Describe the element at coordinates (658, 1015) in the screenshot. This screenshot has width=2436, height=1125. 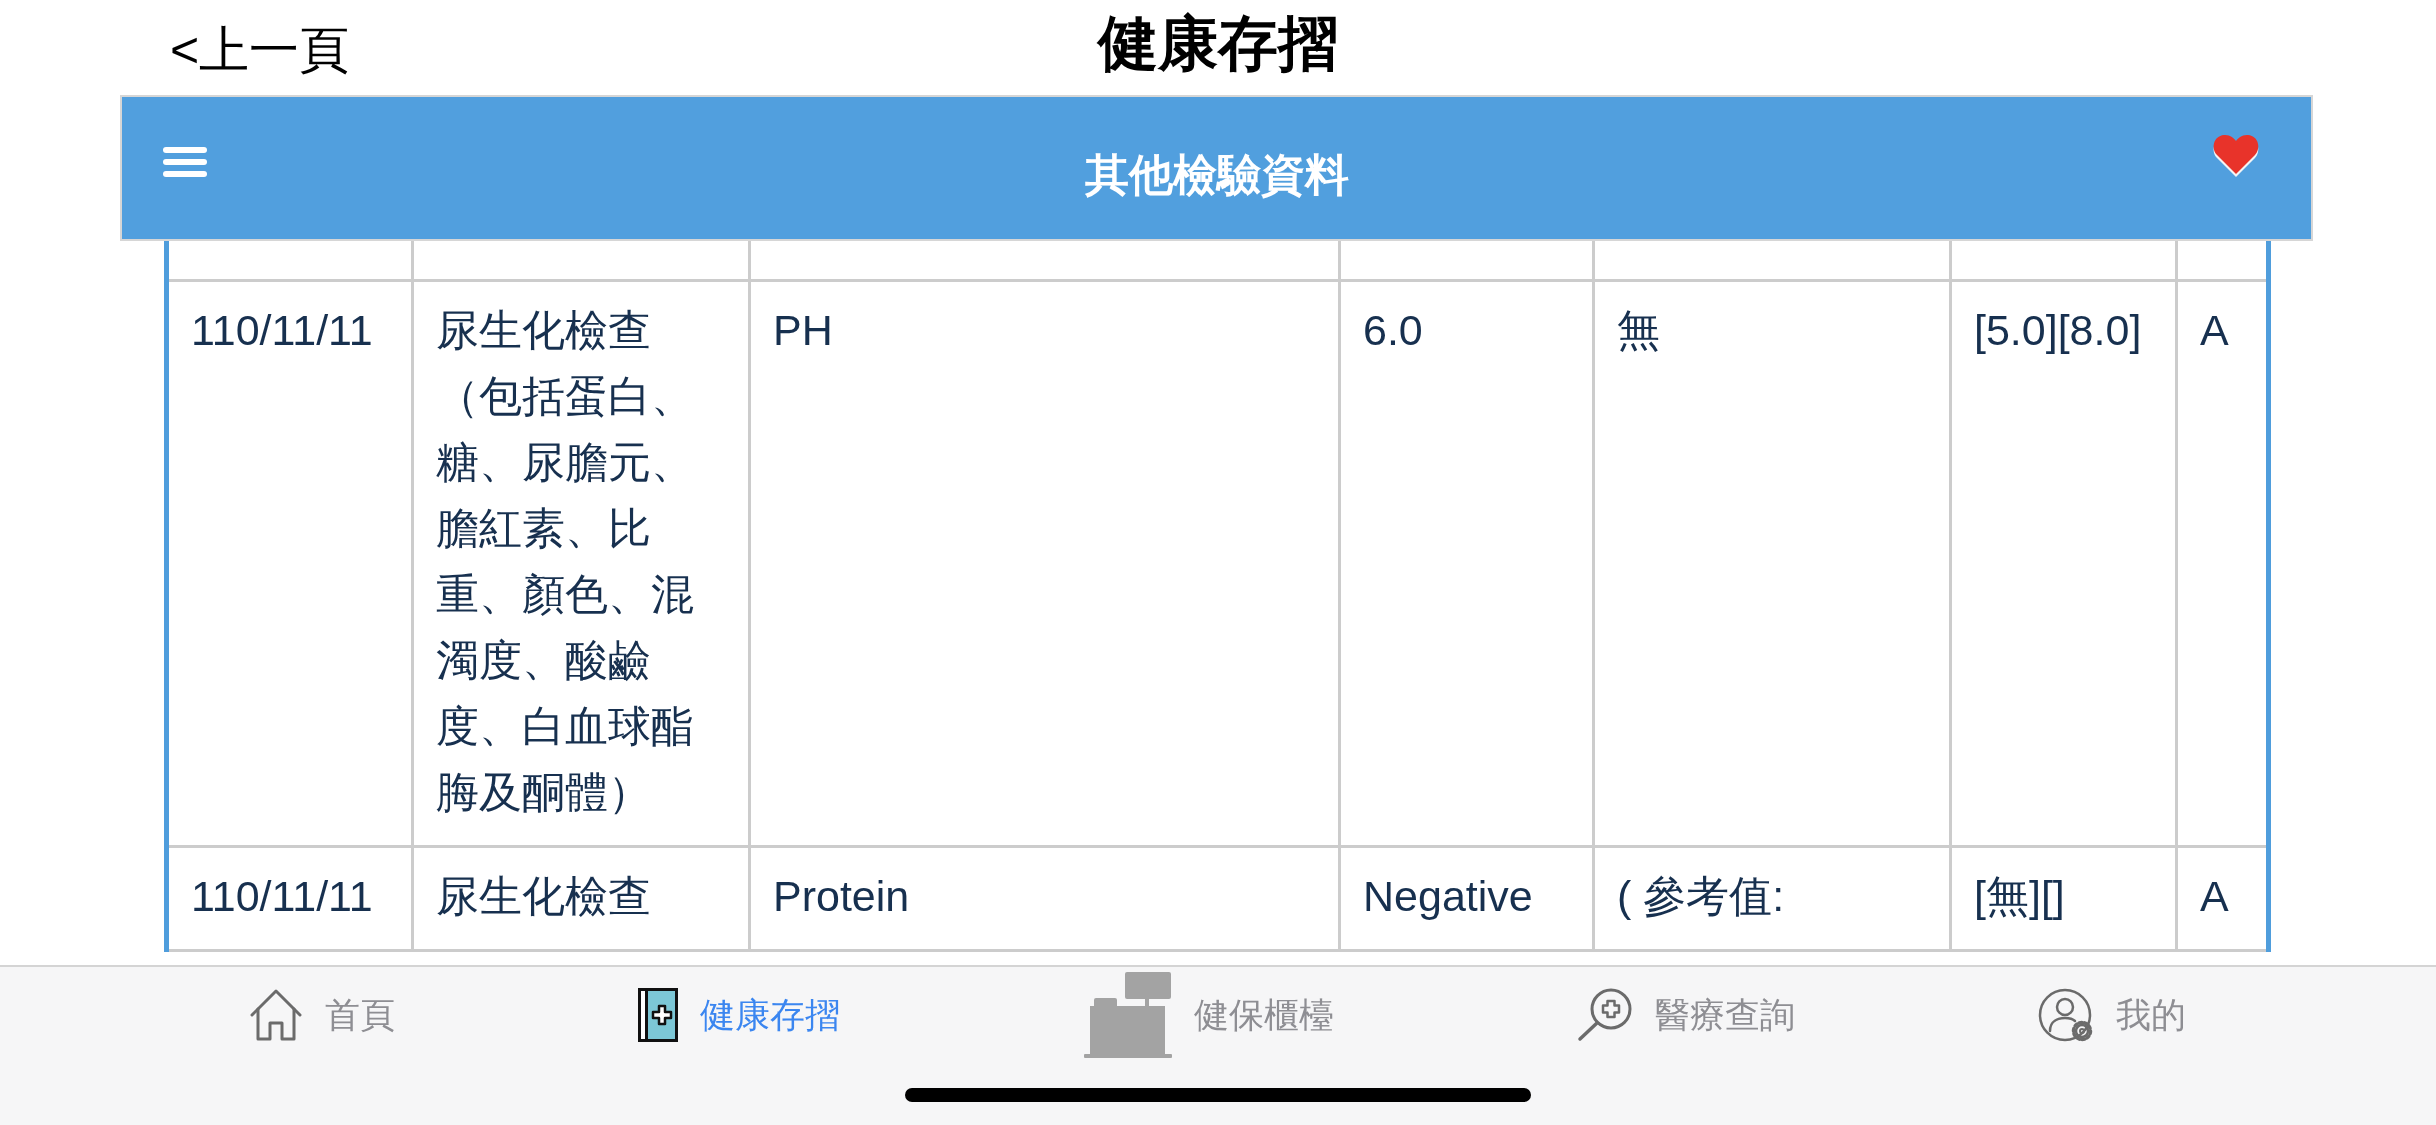
I see `book-cross-icon` at that location.